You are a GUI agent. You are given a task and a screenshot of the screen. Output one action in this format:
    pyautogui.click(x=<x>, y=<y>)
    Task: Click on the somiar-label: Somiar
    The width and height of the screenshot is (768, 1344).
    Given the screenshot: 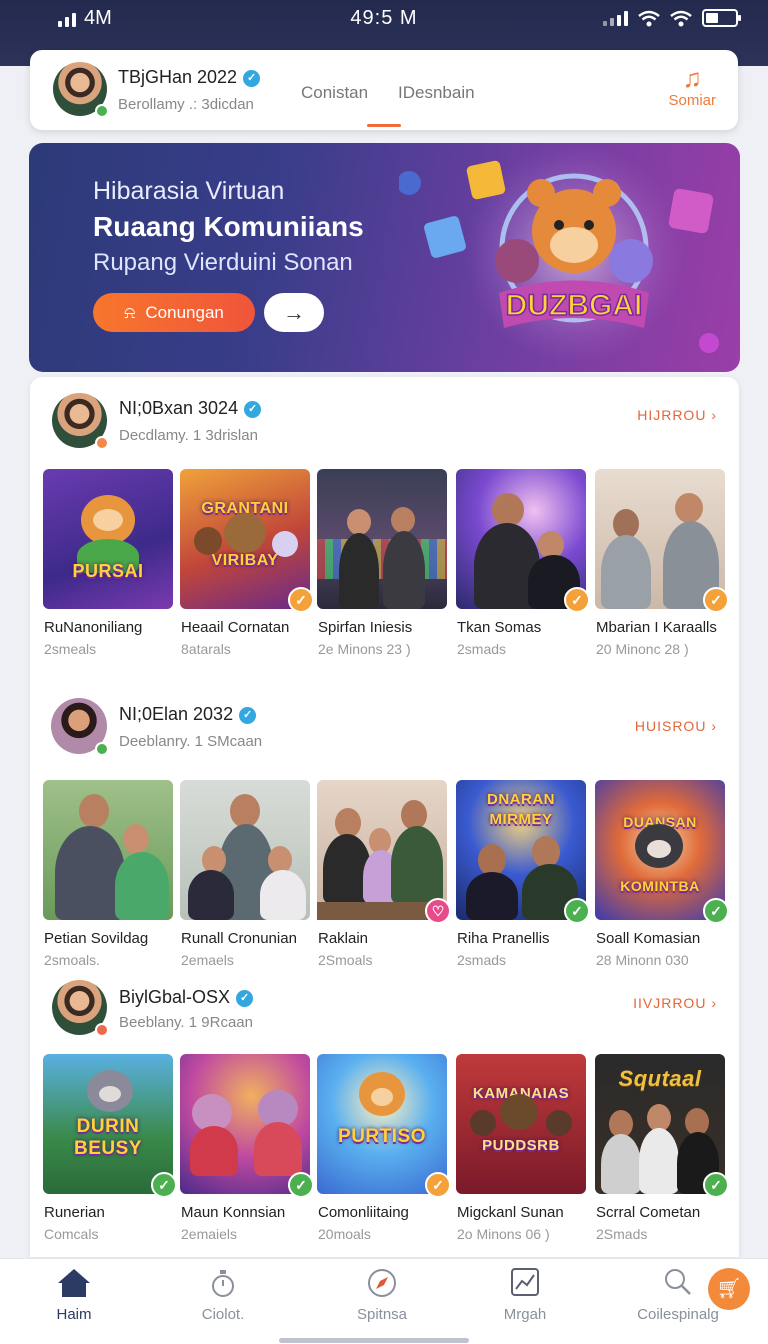 What is the action you would take?
    pyautogui.click(x=692, y=100)
    